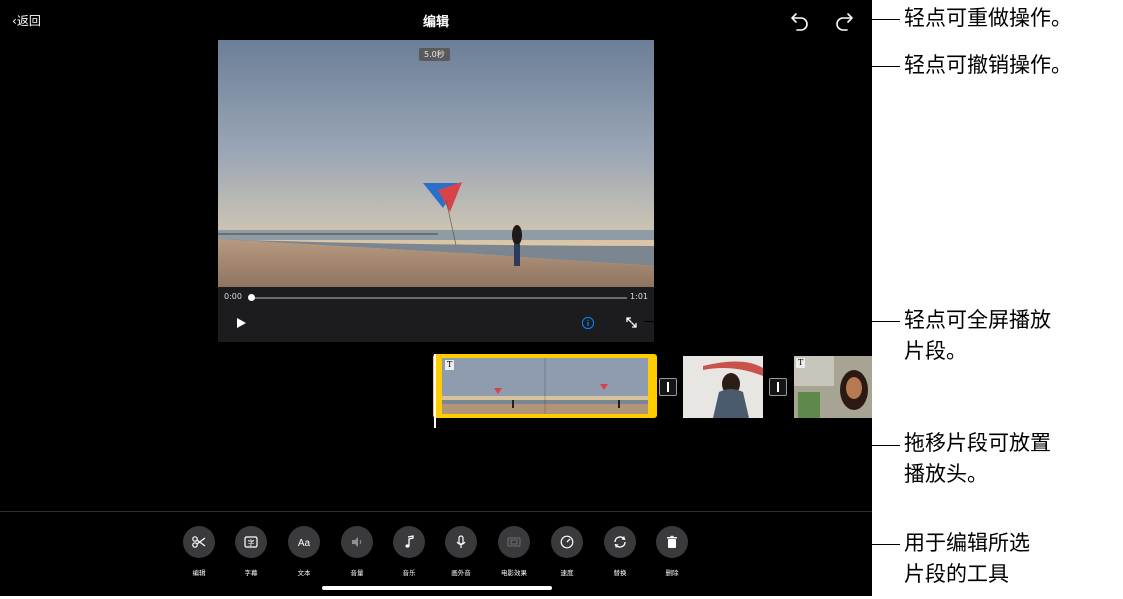 This screenshot has height=599, width=1123. I want to click on tool-volume: 音量, so click(357, 551).